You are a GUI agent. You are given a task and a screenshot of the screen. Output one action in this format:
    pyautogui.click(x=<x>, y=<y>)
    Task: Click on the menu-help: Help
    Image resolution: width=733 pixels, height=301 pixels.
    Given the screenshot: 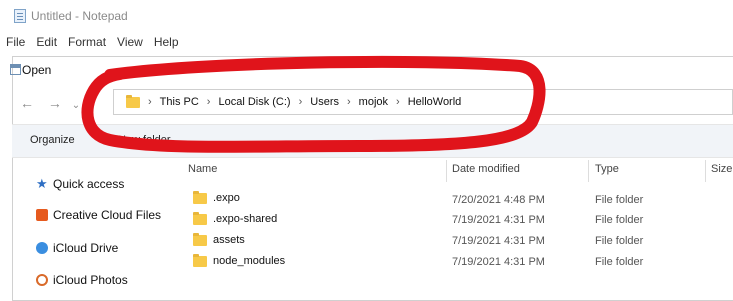 What is the action you would take?
    pyautogui.click(x=166, y=43)
    